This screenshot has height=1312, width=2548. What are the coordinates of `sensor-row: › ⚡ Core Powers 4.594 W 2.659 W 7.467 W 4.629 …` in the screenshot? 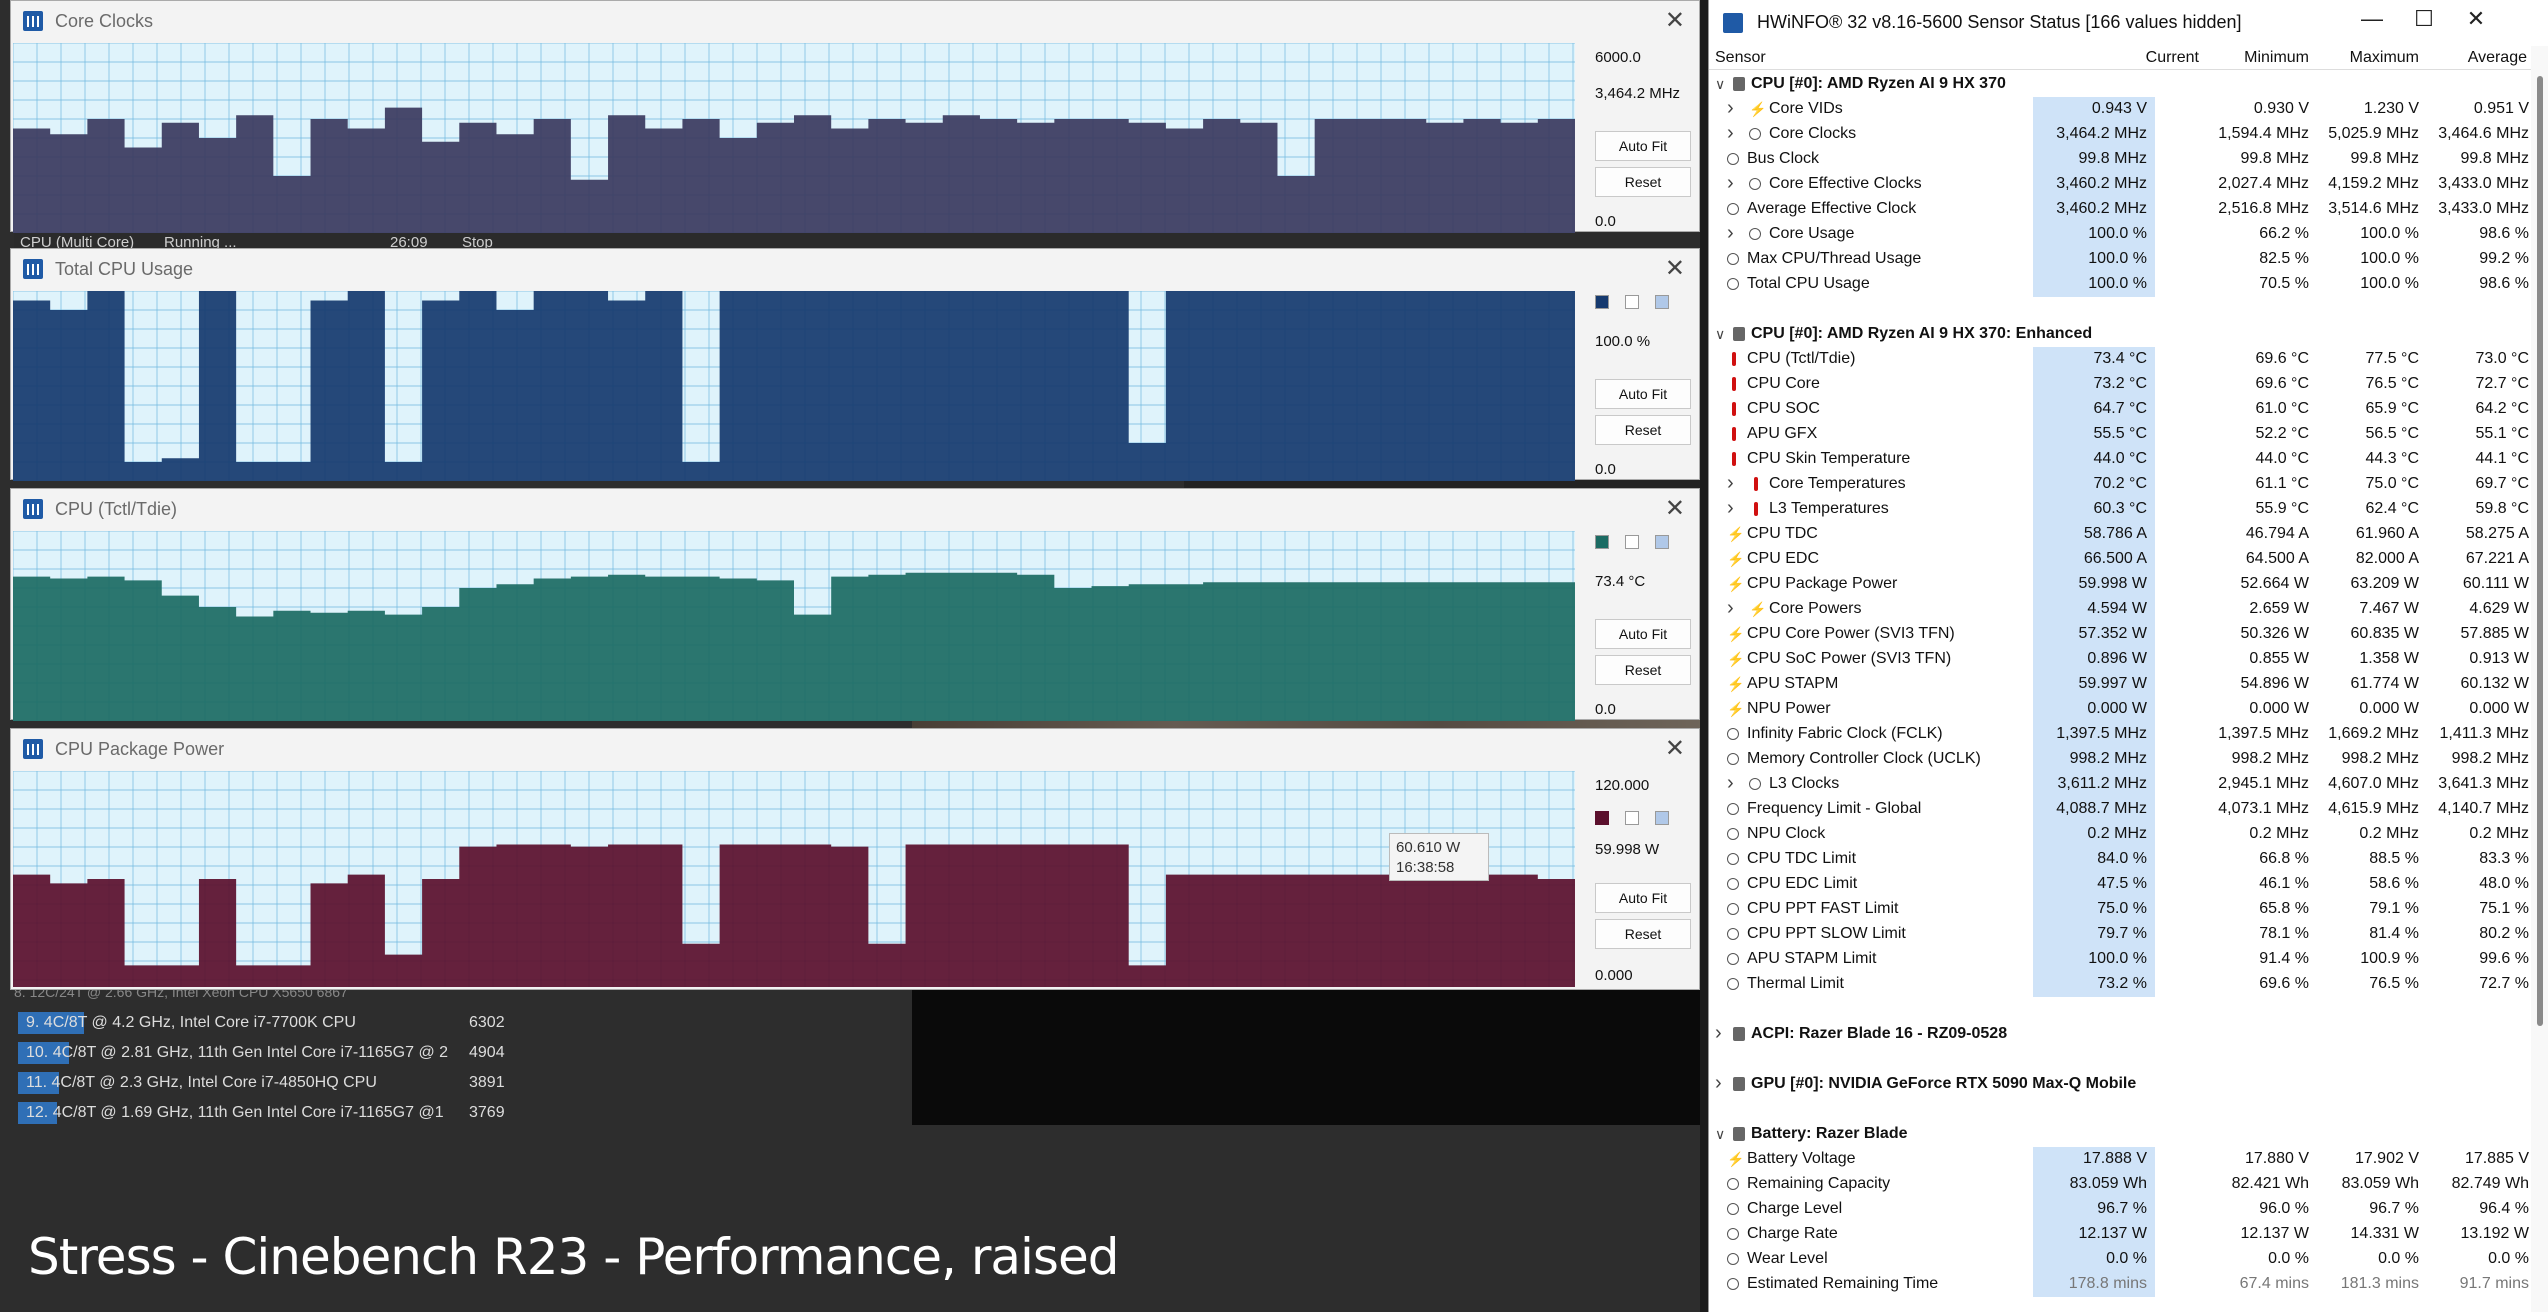 It's located at (2120, 609).